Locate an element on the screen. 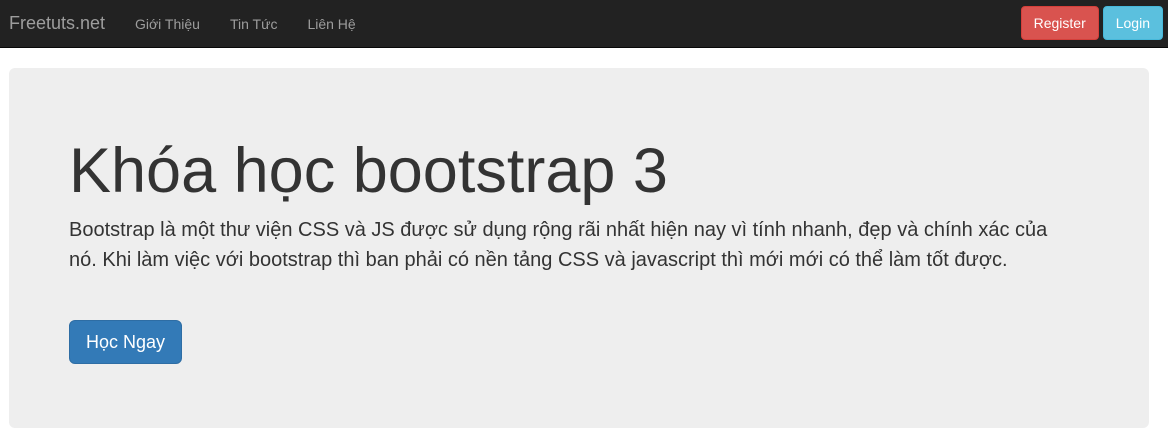  register-button: Register is located at coordinates (1059, 23).